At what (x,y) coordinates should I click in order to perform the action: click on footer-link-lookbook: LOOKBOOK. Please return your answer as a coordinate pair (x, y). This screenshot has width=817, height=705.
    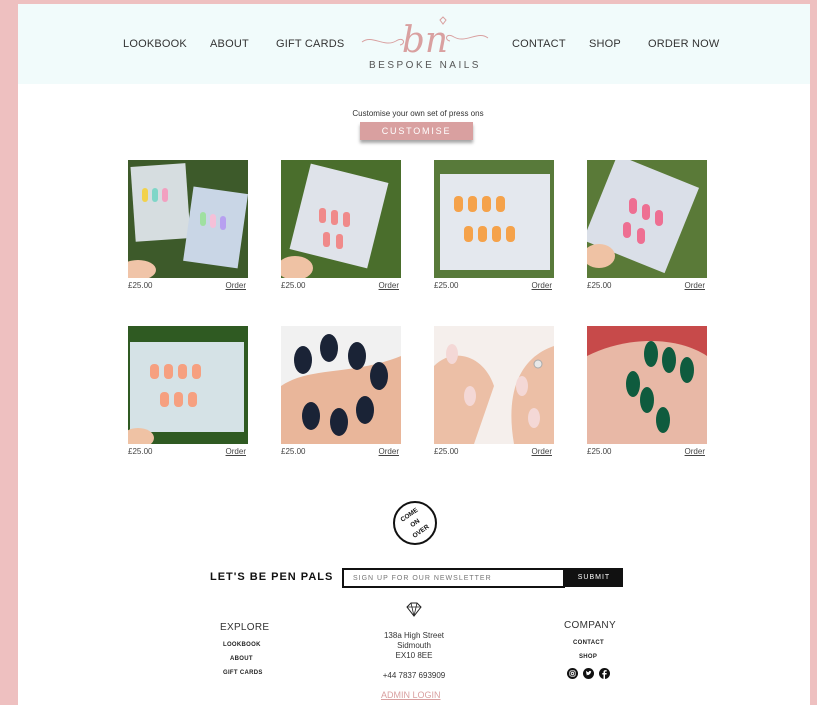
    Looking at the image, I should click on (242, 645).